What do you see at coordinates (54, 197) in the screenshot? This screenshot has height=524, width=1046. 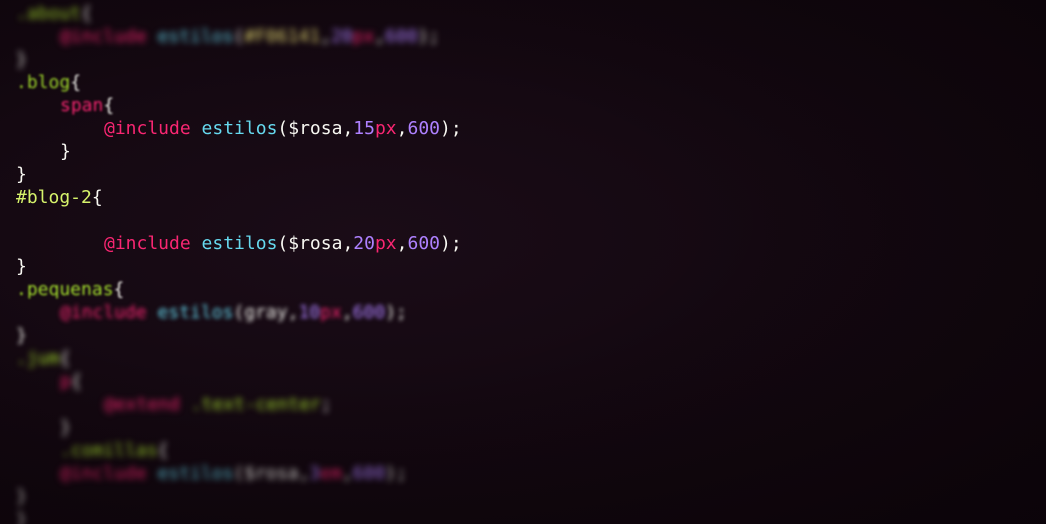 I see `code-token: #blog-2` at bounding box center [54, 197].